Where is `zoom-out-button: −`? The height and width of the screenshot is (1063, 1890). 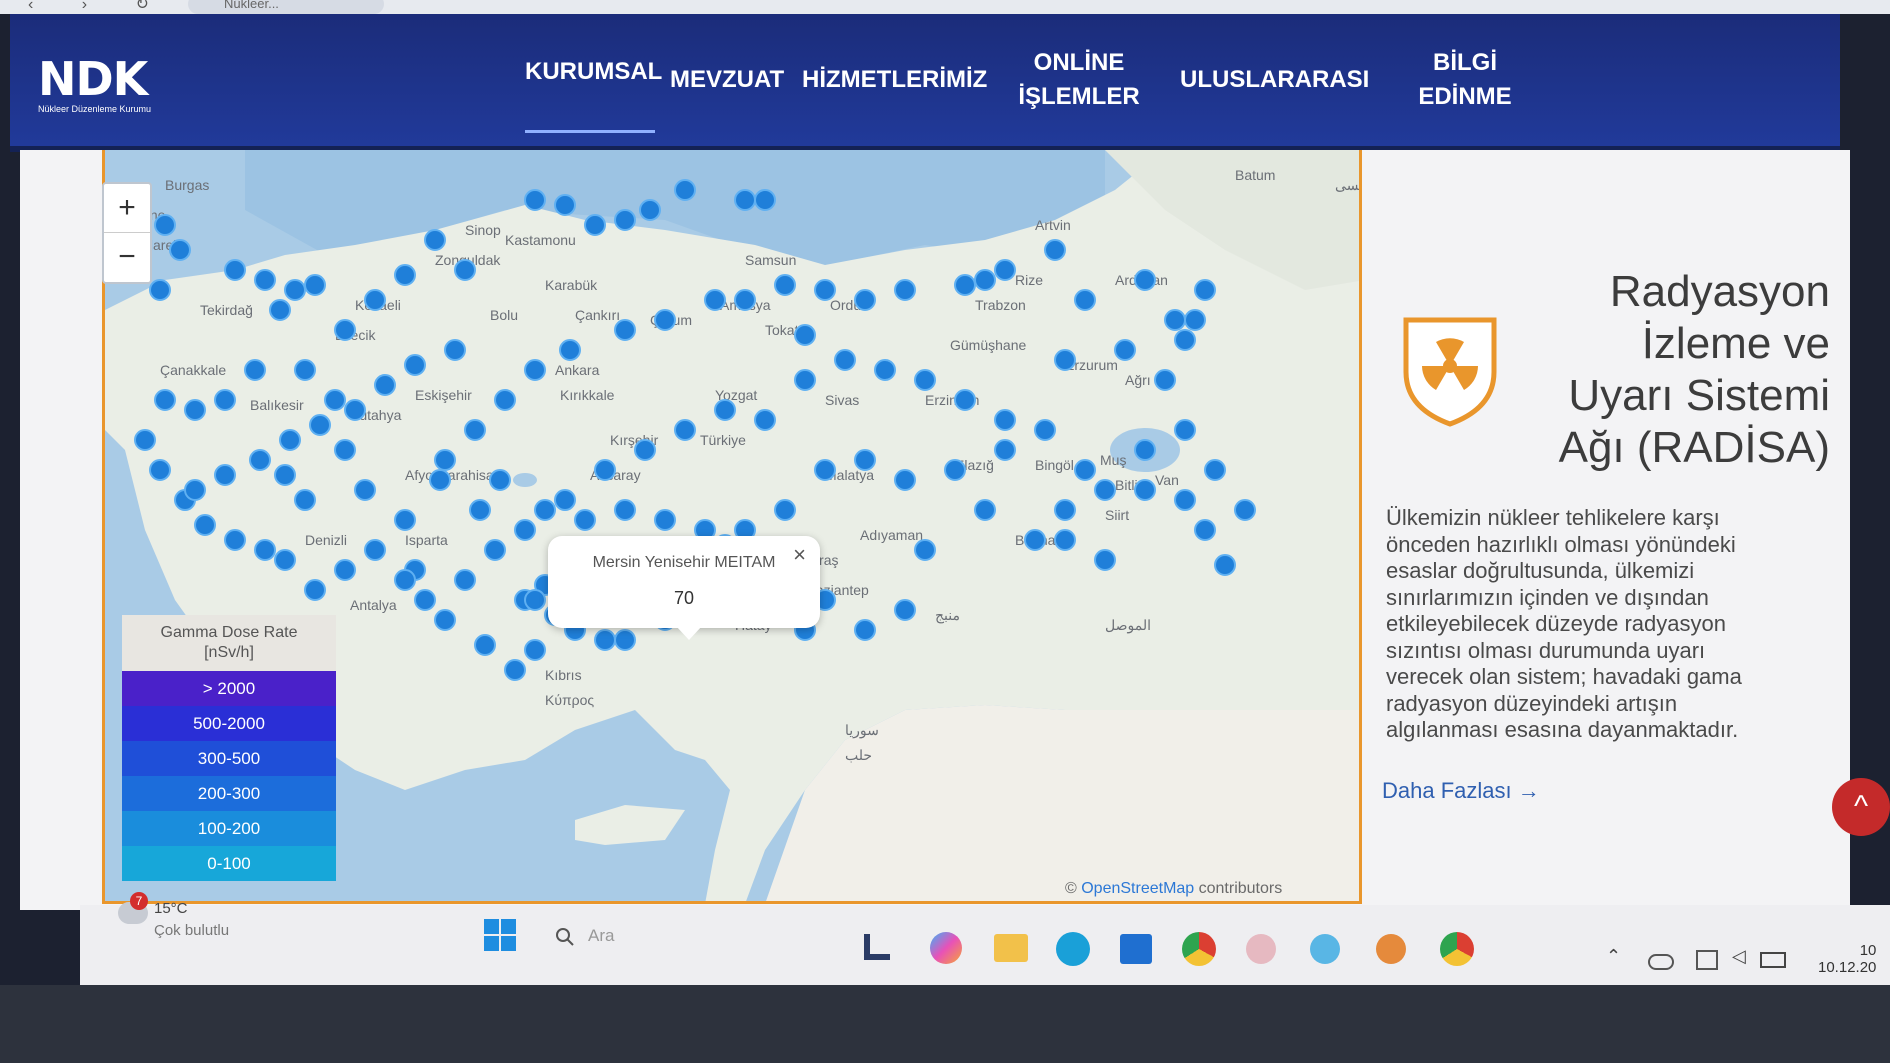 zoom-out-button: − is located at coordinates (127, 257).